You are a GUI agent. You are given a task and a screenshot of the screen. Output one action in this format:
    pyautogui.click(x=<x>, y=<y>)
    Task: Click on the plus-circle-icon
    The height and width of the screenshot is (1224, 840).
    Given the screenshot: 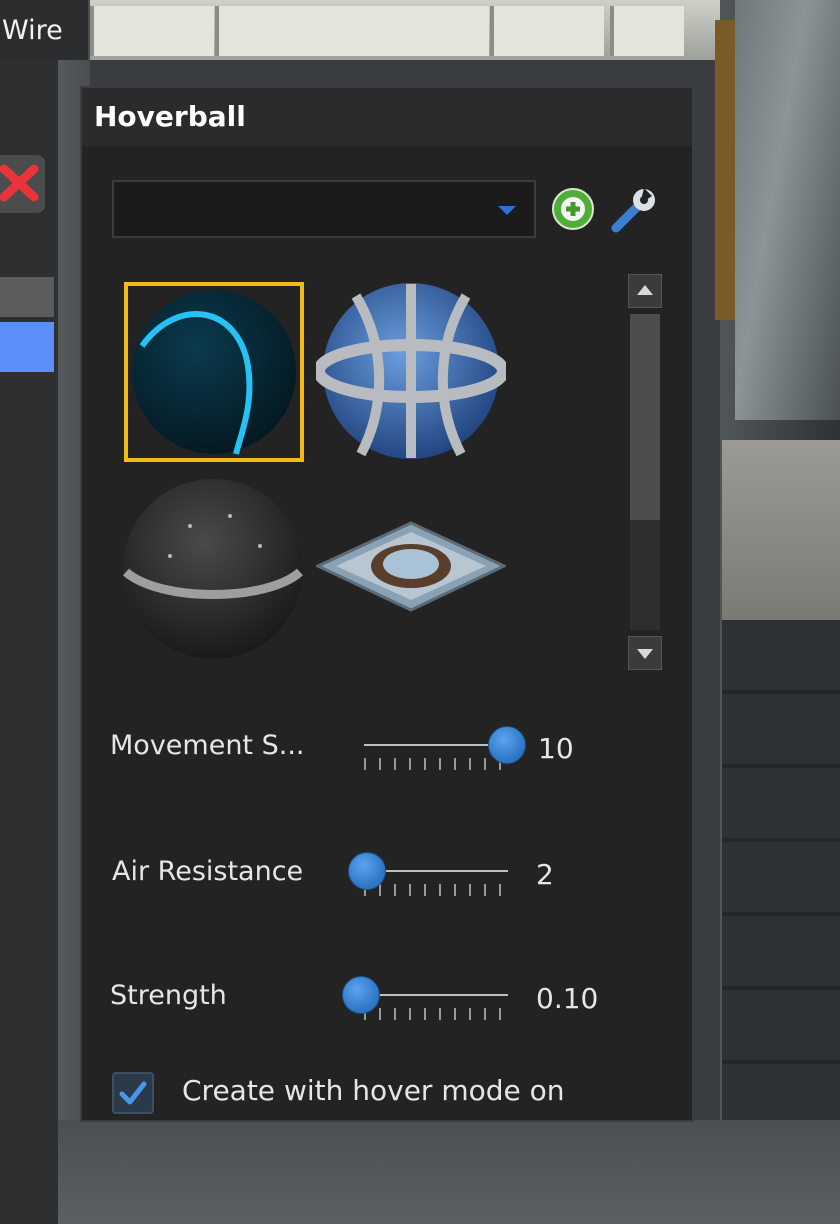 What is the action you would take?
    pyautogui.click(x=573, y=209)
    